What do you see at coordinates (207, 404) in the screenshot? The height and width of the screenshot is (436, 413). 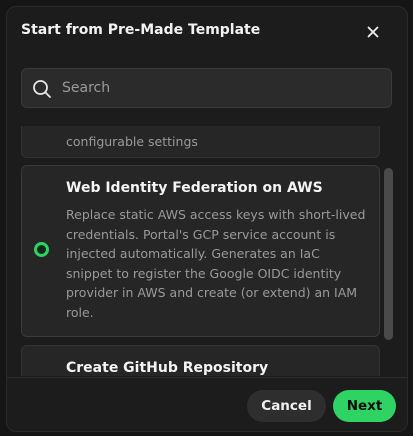 I see `modal-footer: Cancel Next` at bounding box center [207, 404].